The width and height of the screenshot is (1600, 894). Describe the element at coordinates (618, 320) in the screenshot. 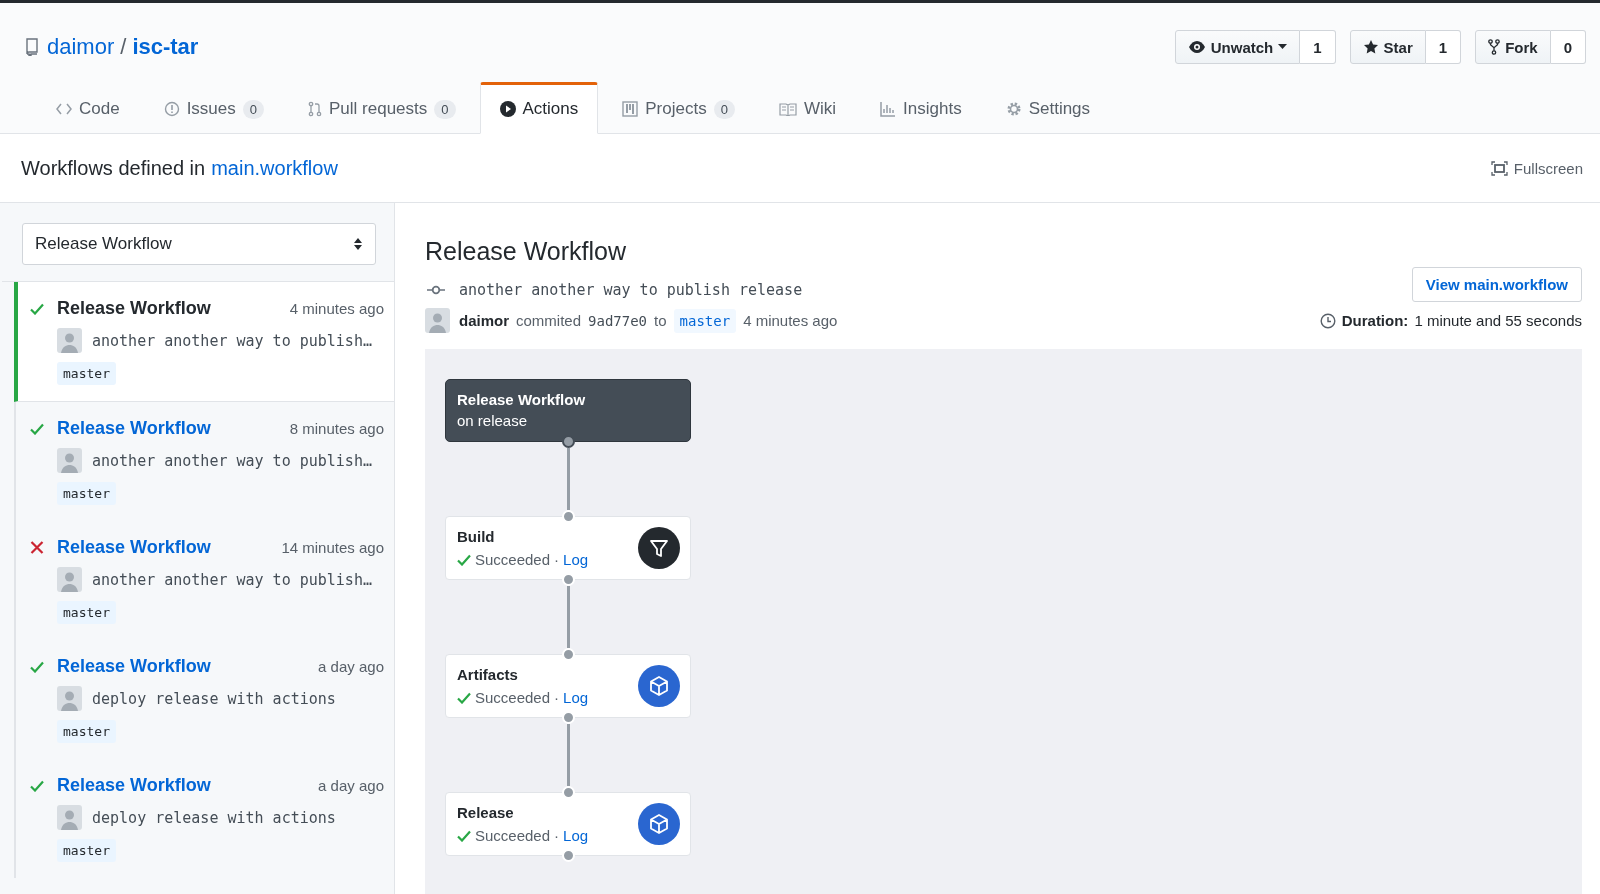

I see `commit-sha-link: 9ad77e0` at that location.